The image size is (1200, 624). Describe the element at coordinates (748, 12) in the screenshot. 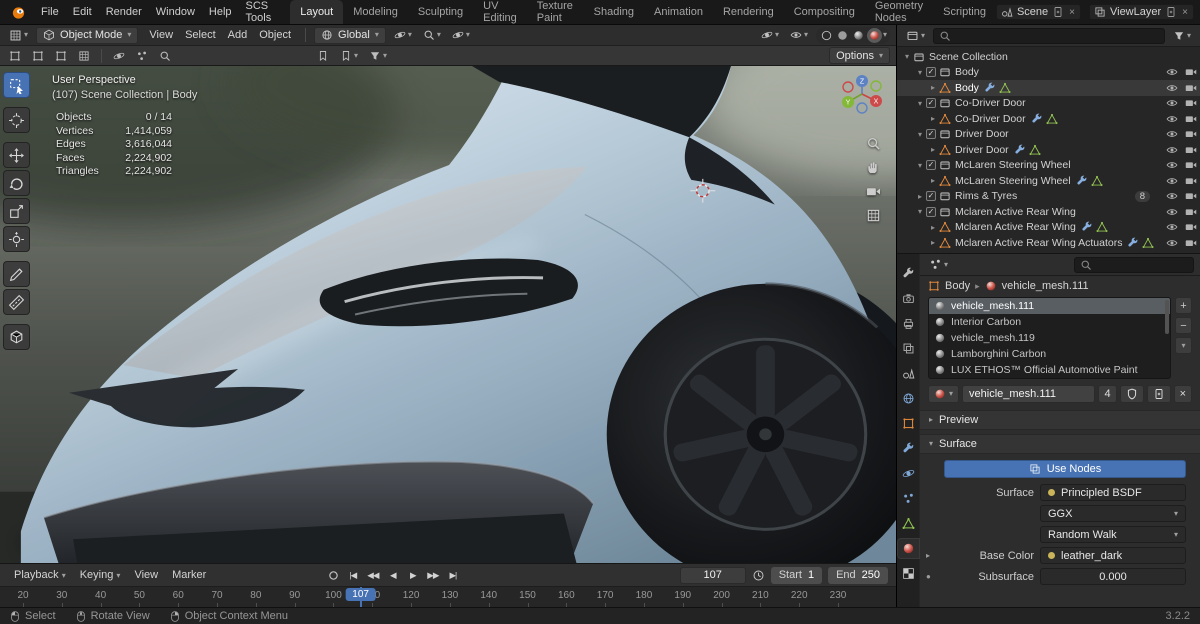

I see `workspace-tab-rendering: Rendering` at that location.